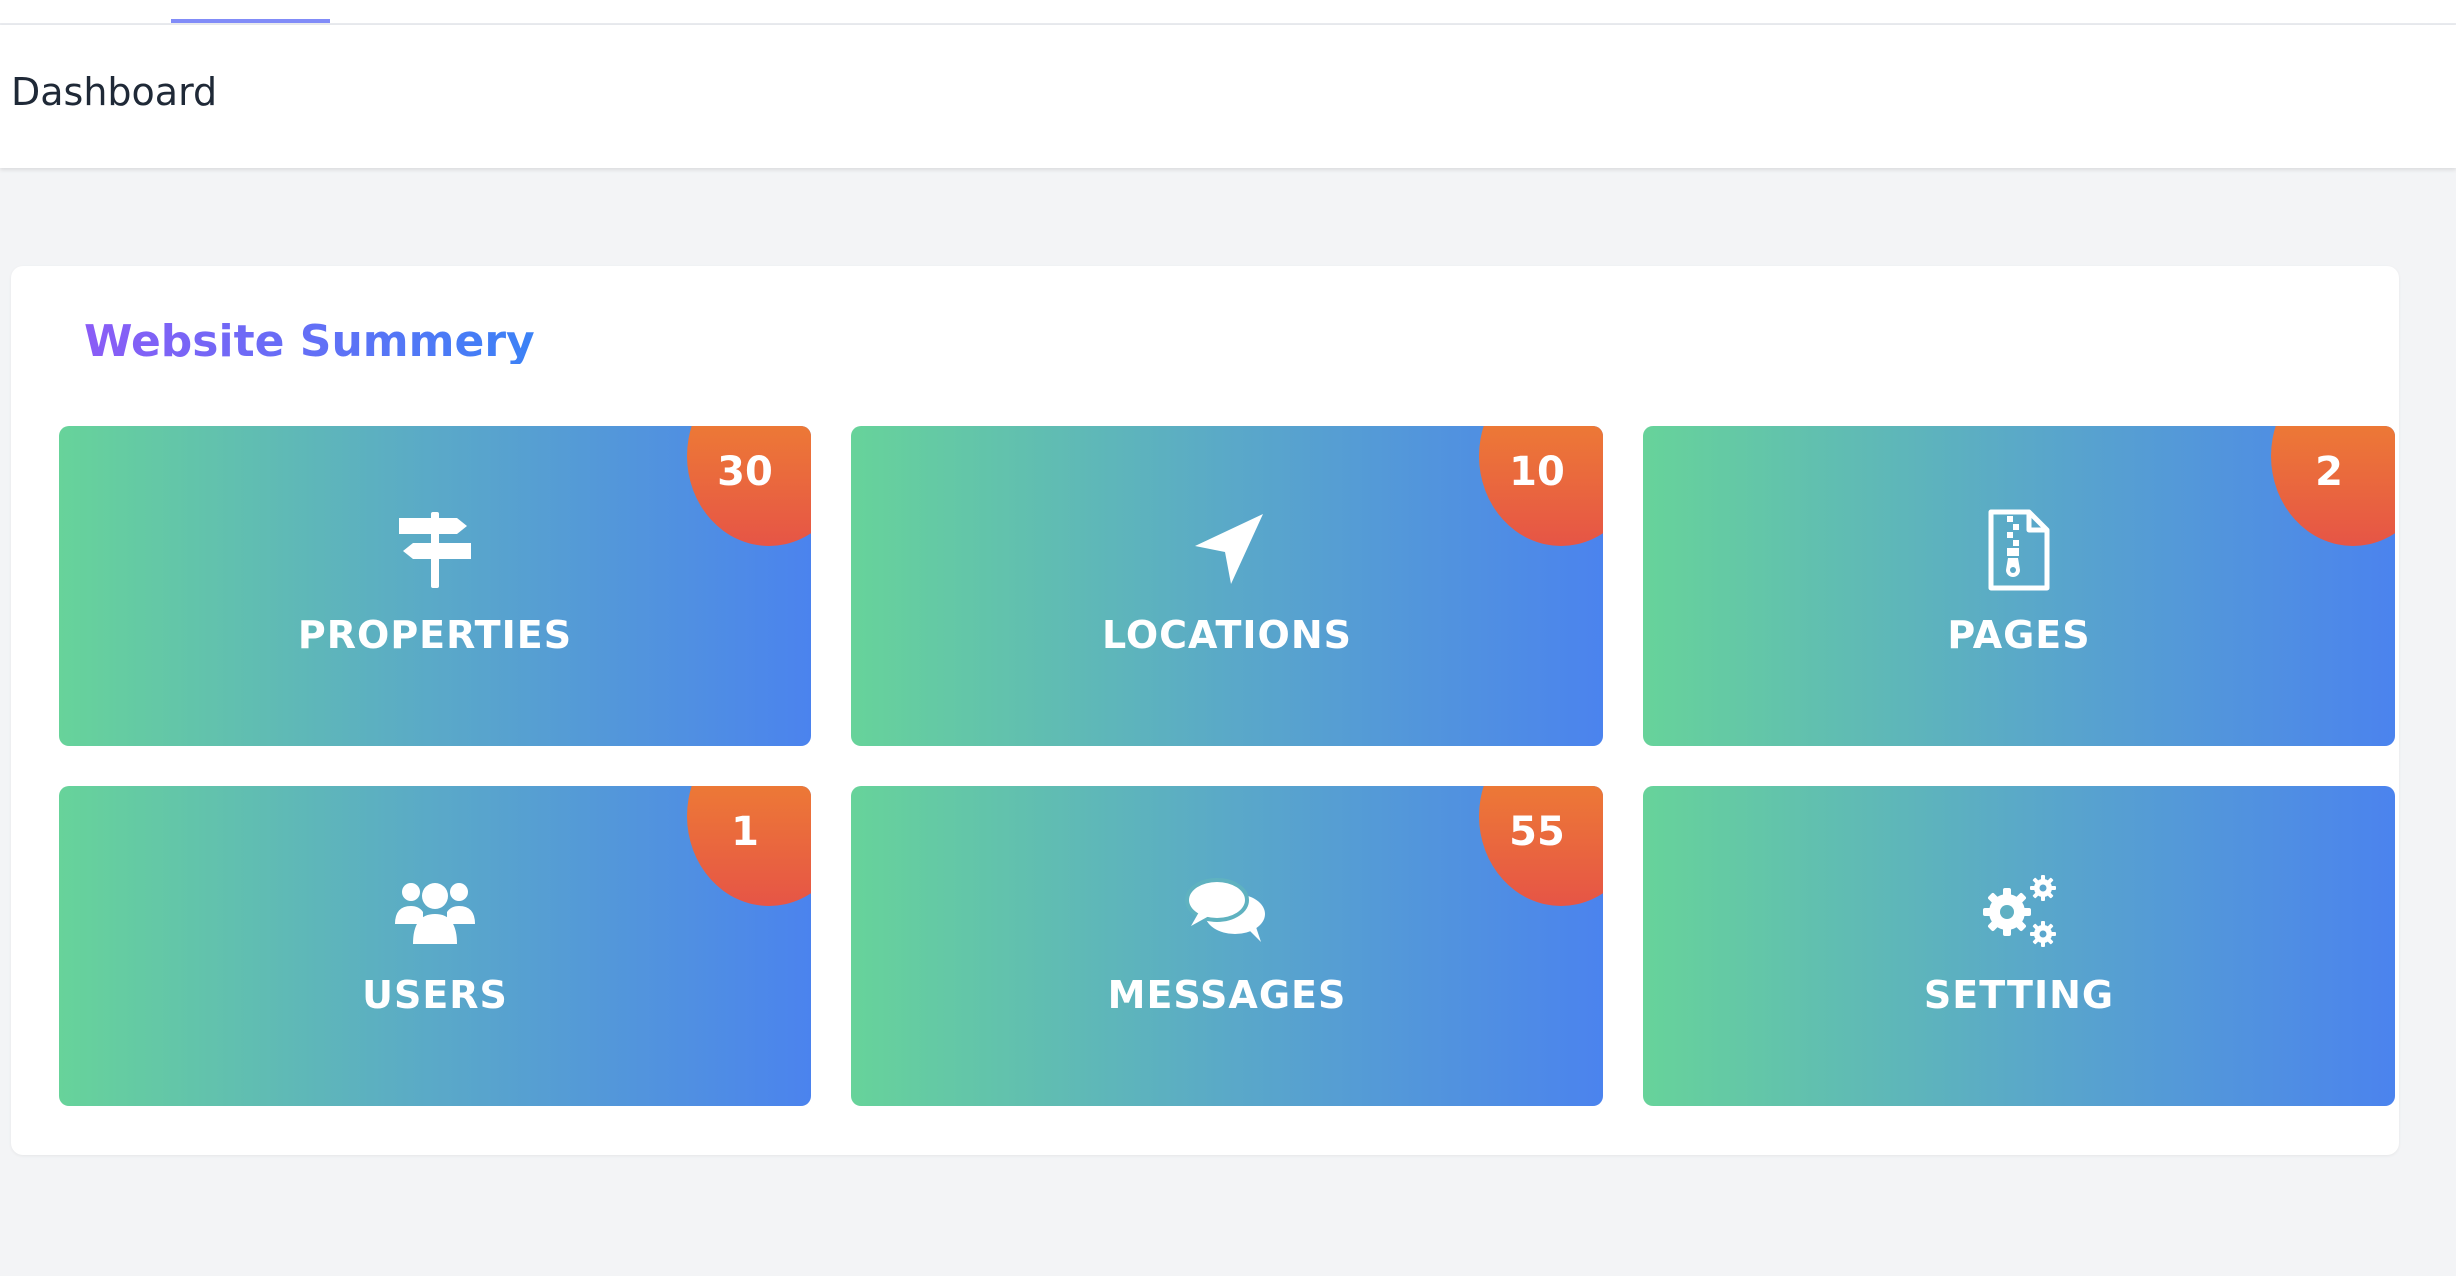 Image resolution: width=2456 pixels, height=1276 pixels. Describe the element at coordinates (1227, 586) in the screenshot. I see `locations-tile: 10 LOCATIONS` at that location.